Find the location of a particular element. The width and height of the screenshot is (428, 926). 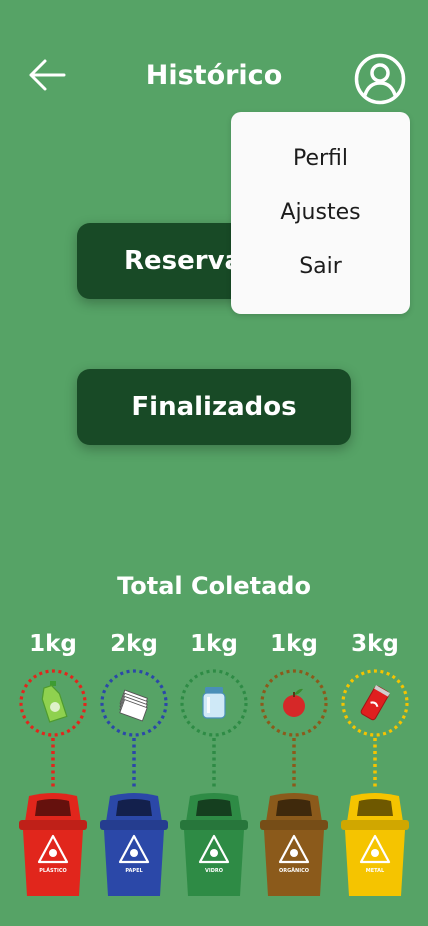

glass-jar-icon is located at coordinates (214, 703).